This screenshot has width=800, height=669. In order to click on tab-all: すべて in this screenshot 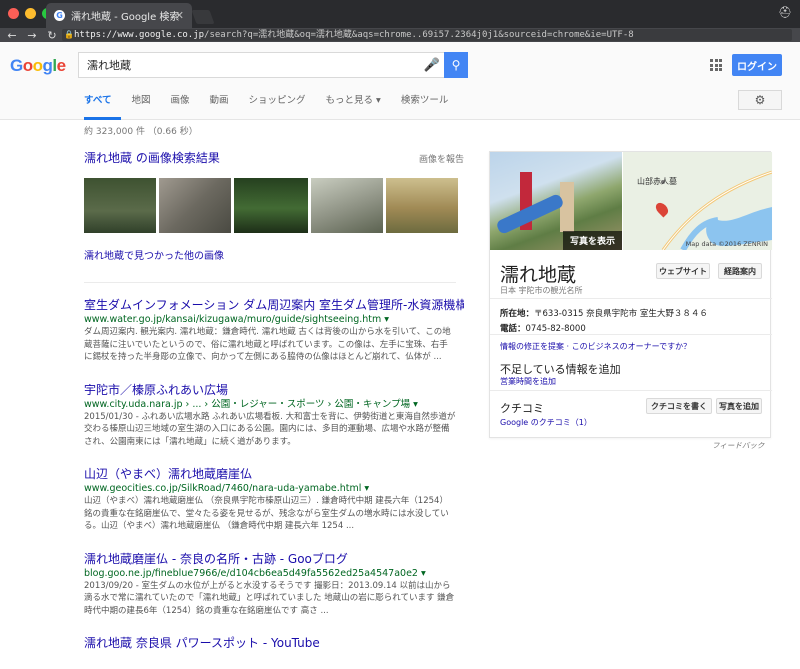, I will do `click(103, 107)`.